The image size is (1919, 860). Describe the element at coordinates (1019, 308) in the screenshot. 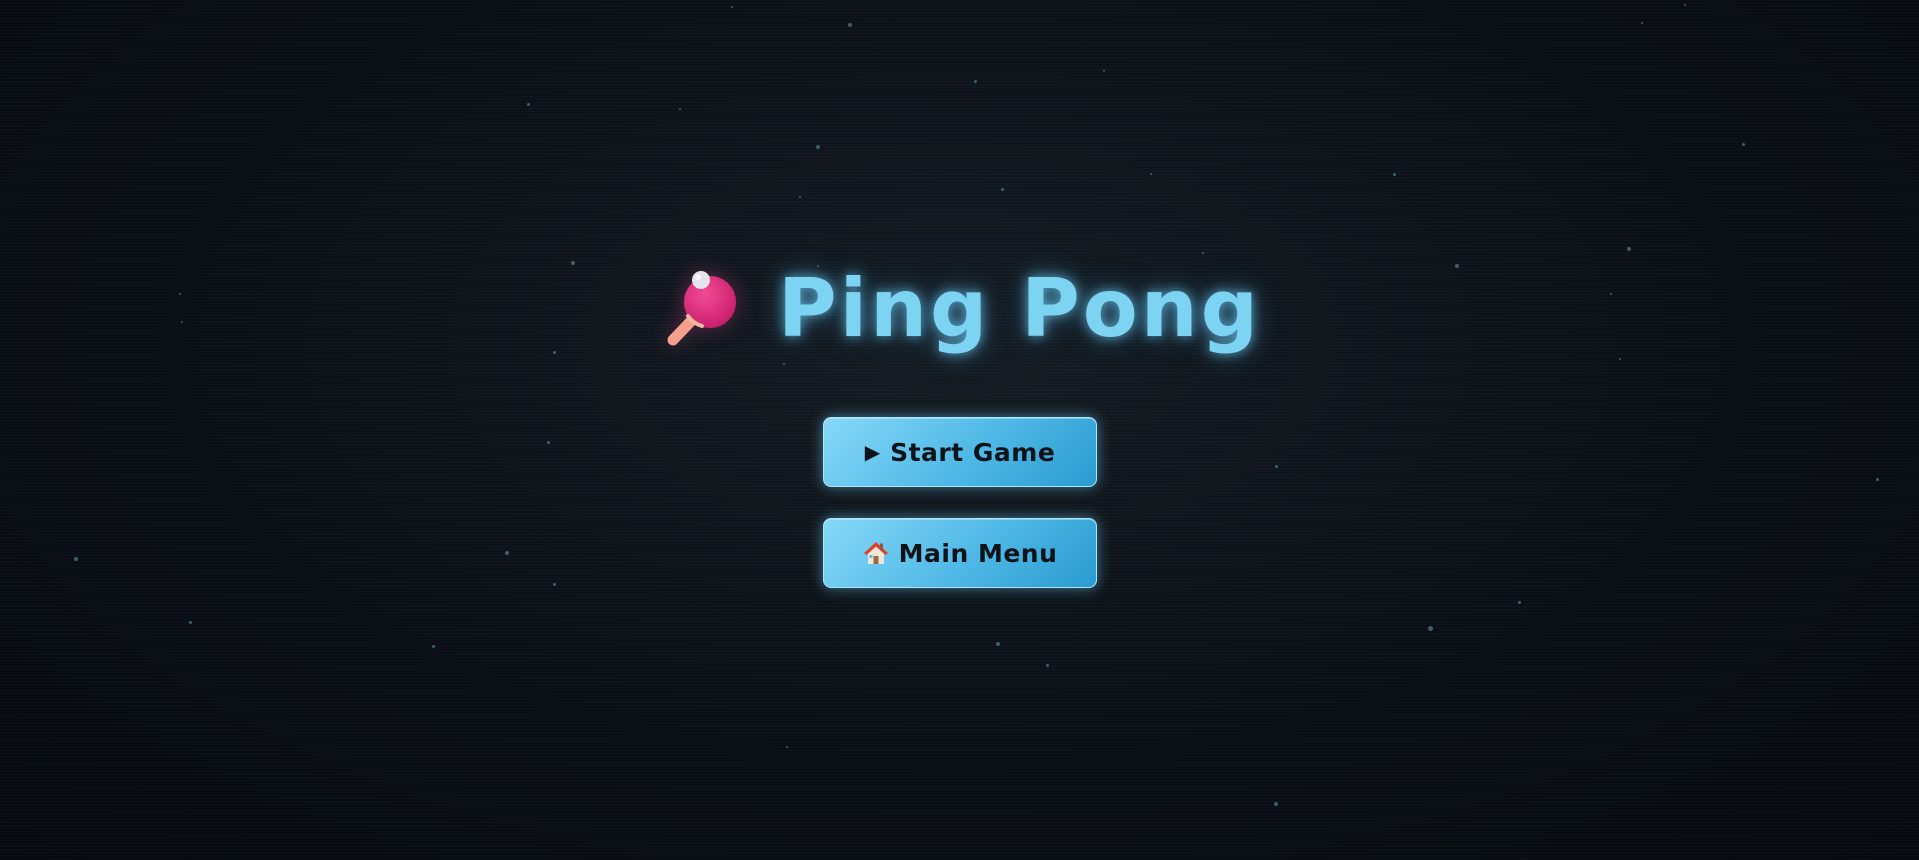

I see `game-title: Ping Pong` at that location.